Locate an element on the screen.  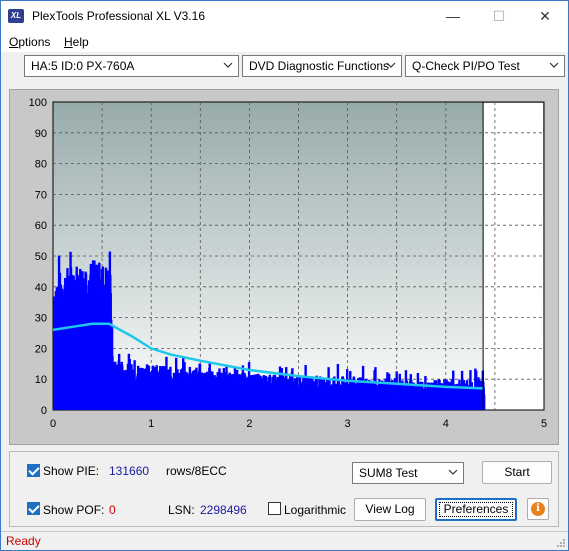
menu-help: Help is located at coordinates (76, 42).